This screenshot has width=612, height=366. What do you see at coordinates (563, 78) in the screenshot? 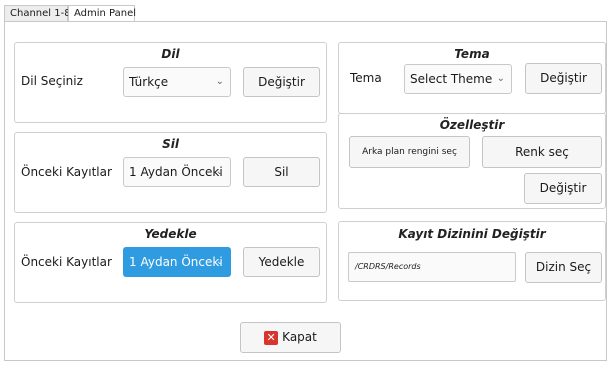
I see `theme-change-button: Değiştir` at bounding box center [563, 78].